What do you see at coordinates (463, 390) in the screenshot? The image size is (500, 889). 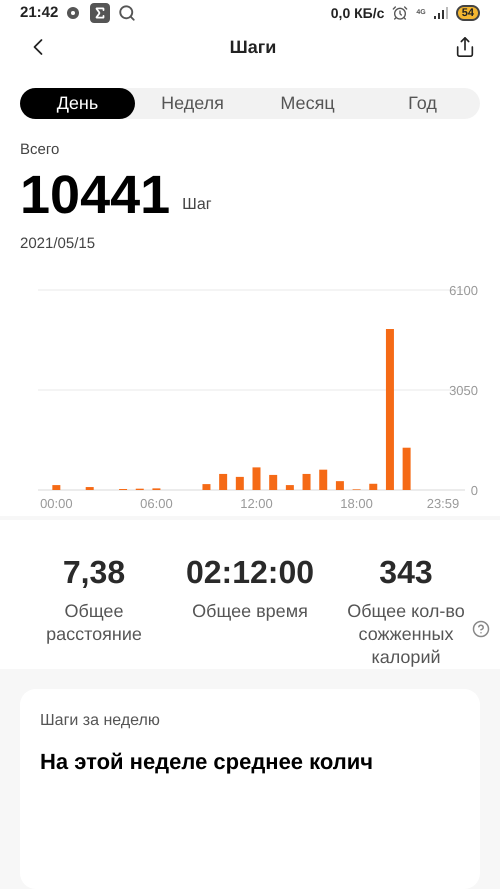 I see `axis-label: 3050` at bounding box center [463, 390].